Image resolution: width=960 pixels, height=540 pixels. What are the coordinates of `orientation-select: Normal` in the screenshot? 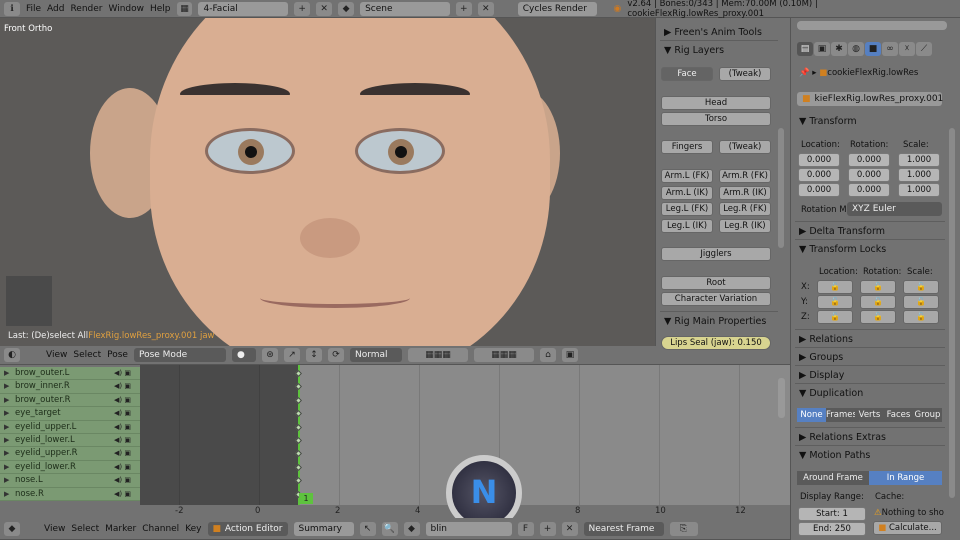 It's located at (375, 355).